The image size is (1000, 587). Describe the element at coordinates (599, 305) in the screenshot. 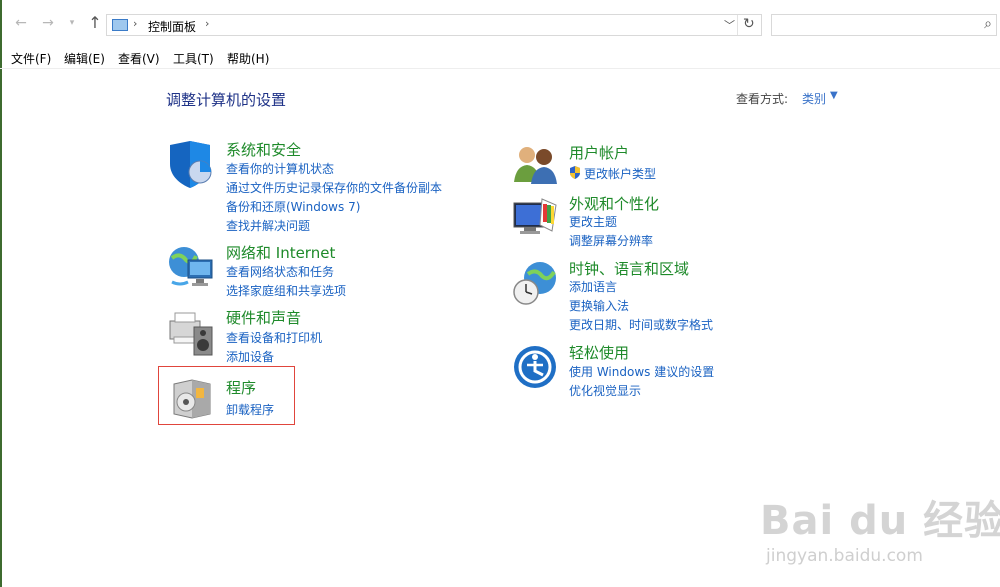

I see `link-change-input-method: 更换输入法` at that location.